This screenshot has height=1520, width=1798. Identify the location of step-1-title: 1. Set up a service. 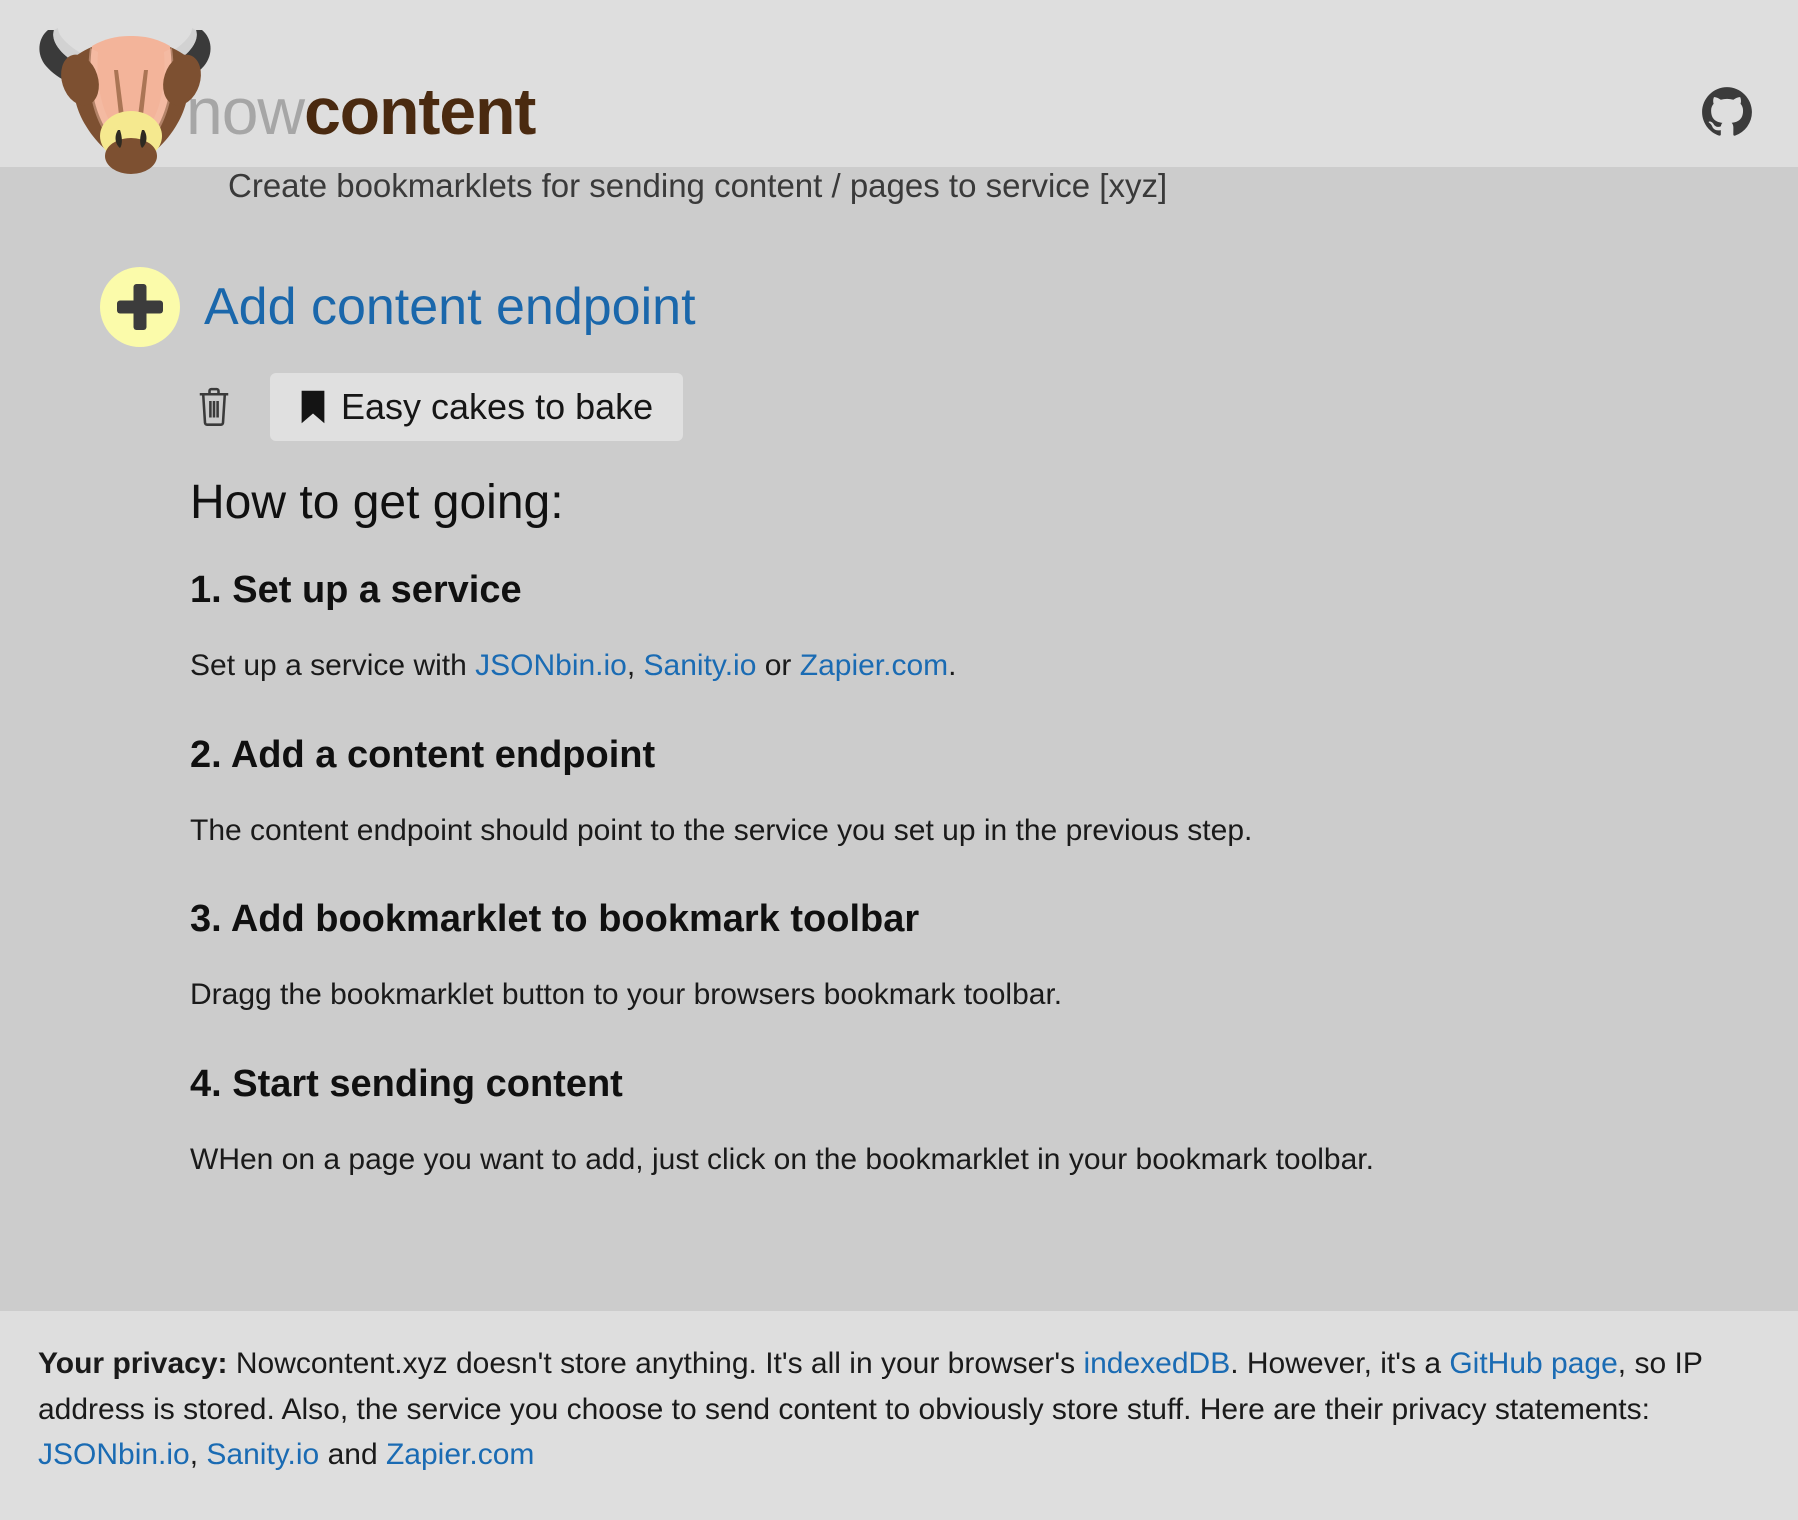
(356, 590).